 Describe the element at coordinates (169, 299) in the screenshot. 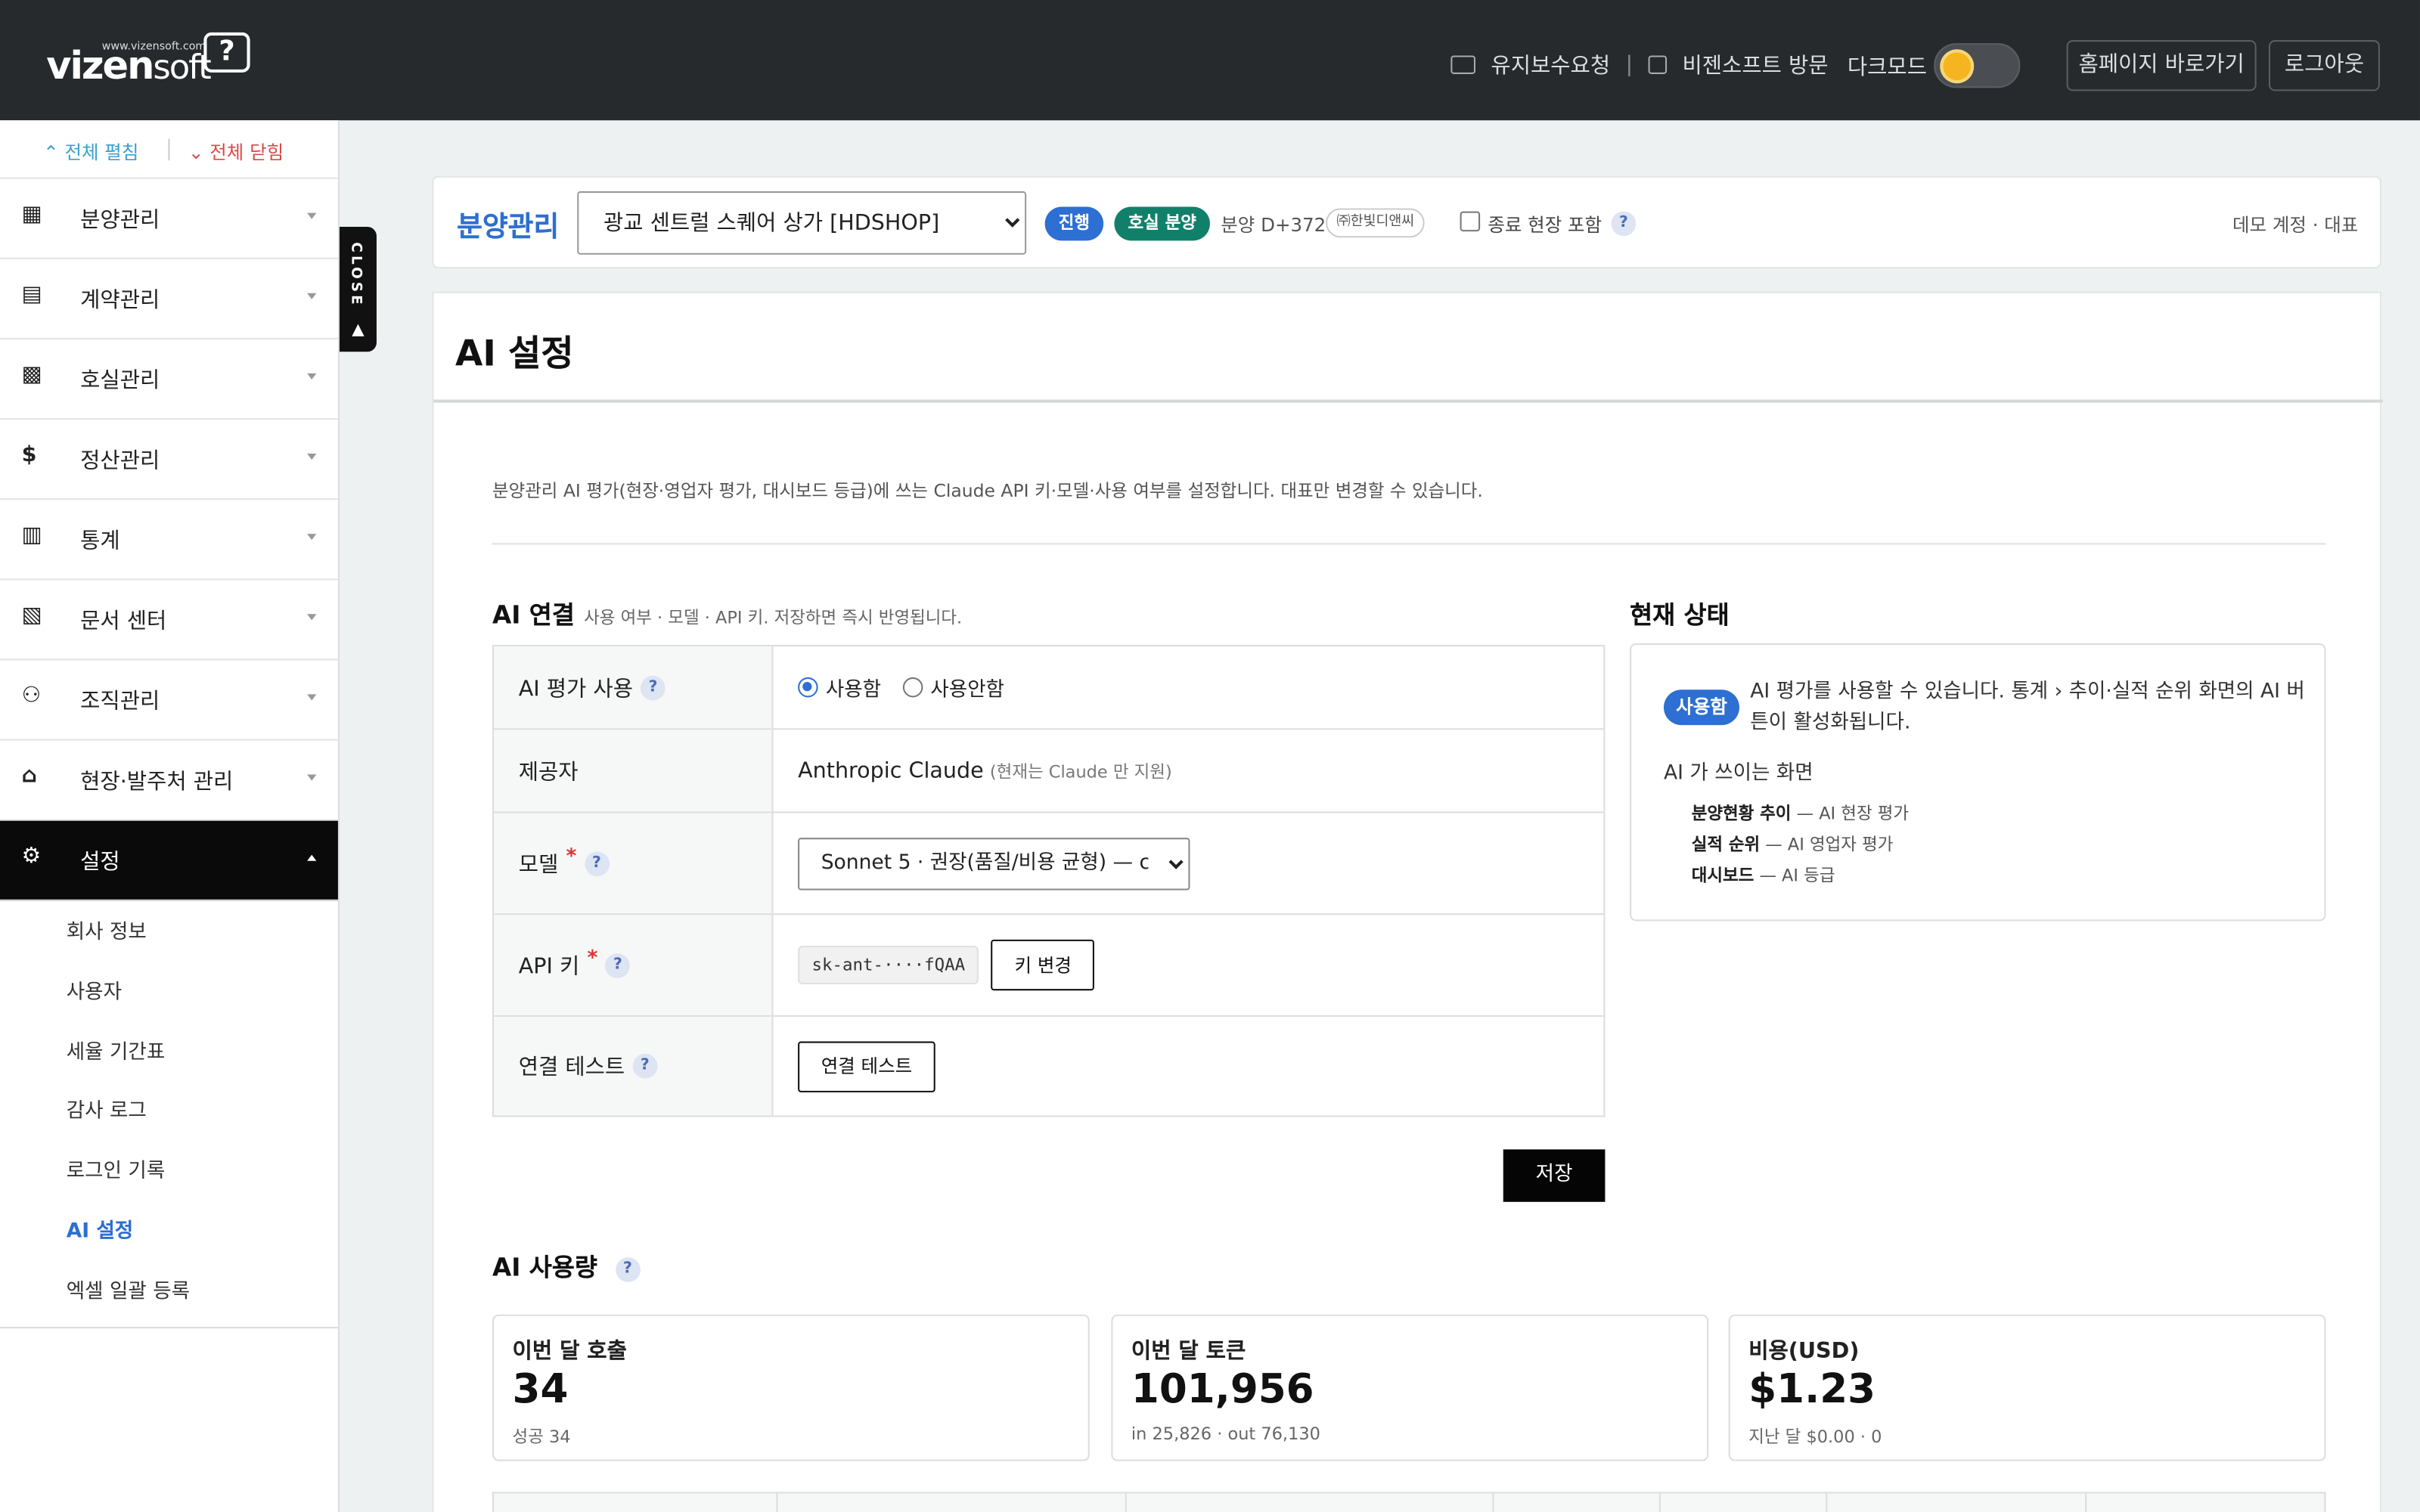

I see `sidebar-item-2: ▤ 계약관리` at that location.